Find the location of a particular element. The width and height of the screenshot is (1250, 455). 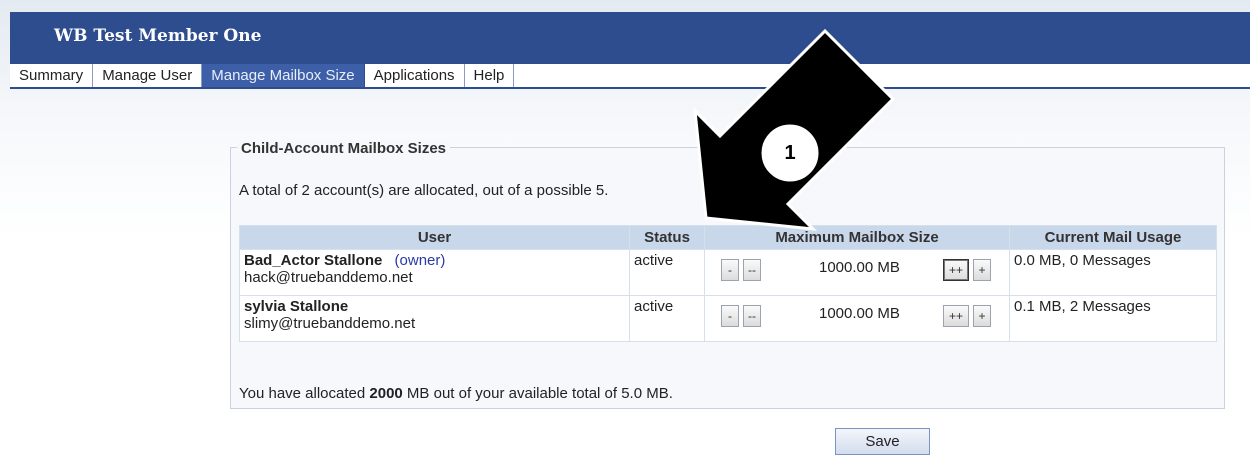

save-button: Save is located at coordinates (882, 441).